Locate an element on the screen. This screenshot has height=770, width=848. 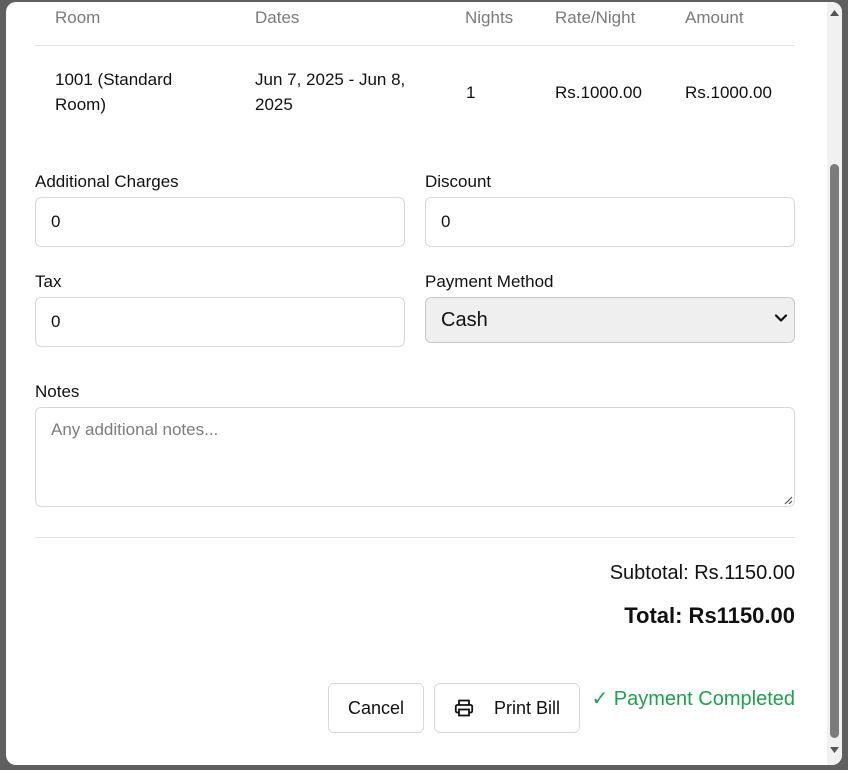
column-header-nights: Nights is located at coordinates (489, 17).